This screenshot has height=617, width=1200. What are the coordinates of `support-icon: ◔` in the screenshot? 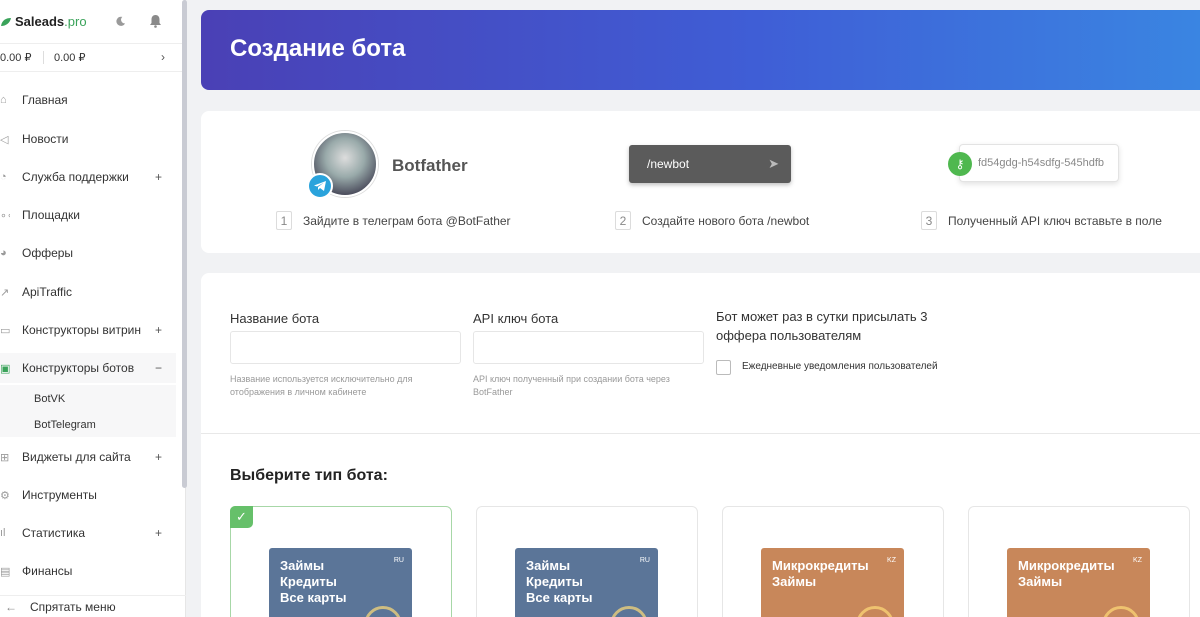 It's located at (3, 177).